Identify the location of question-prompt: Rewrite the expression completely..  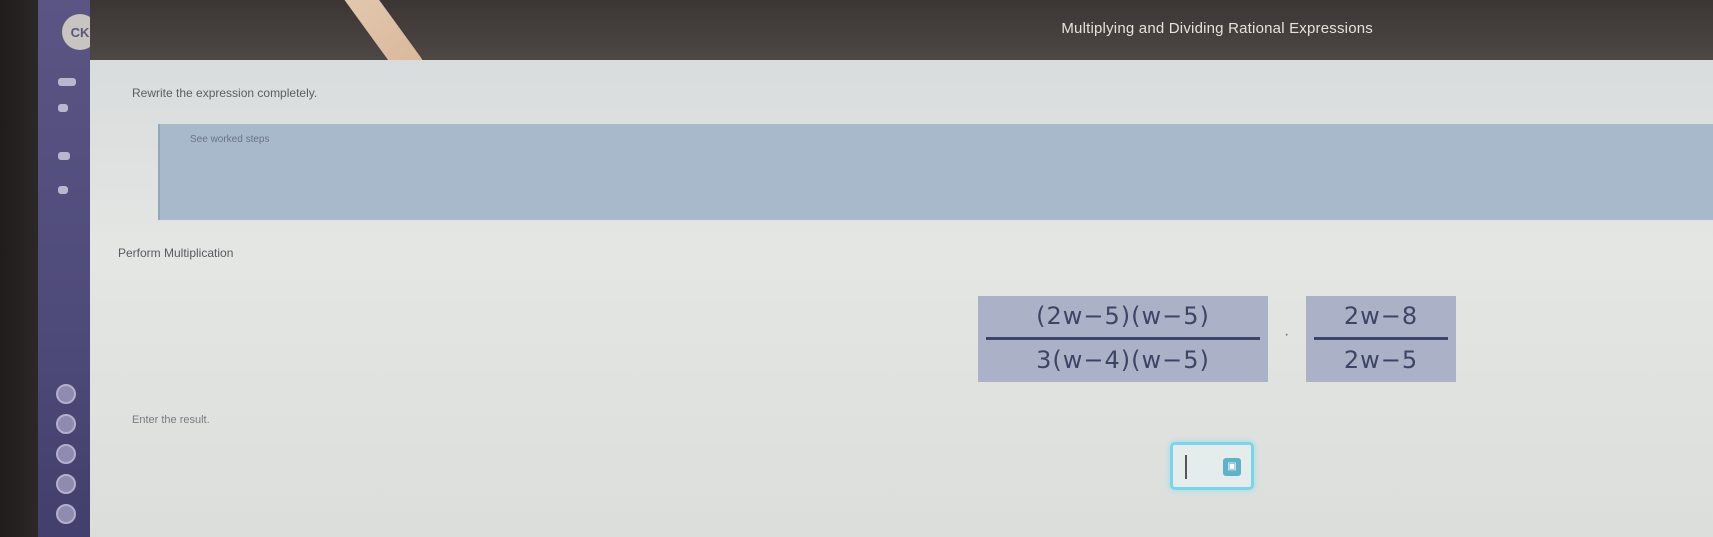
(225, 93).